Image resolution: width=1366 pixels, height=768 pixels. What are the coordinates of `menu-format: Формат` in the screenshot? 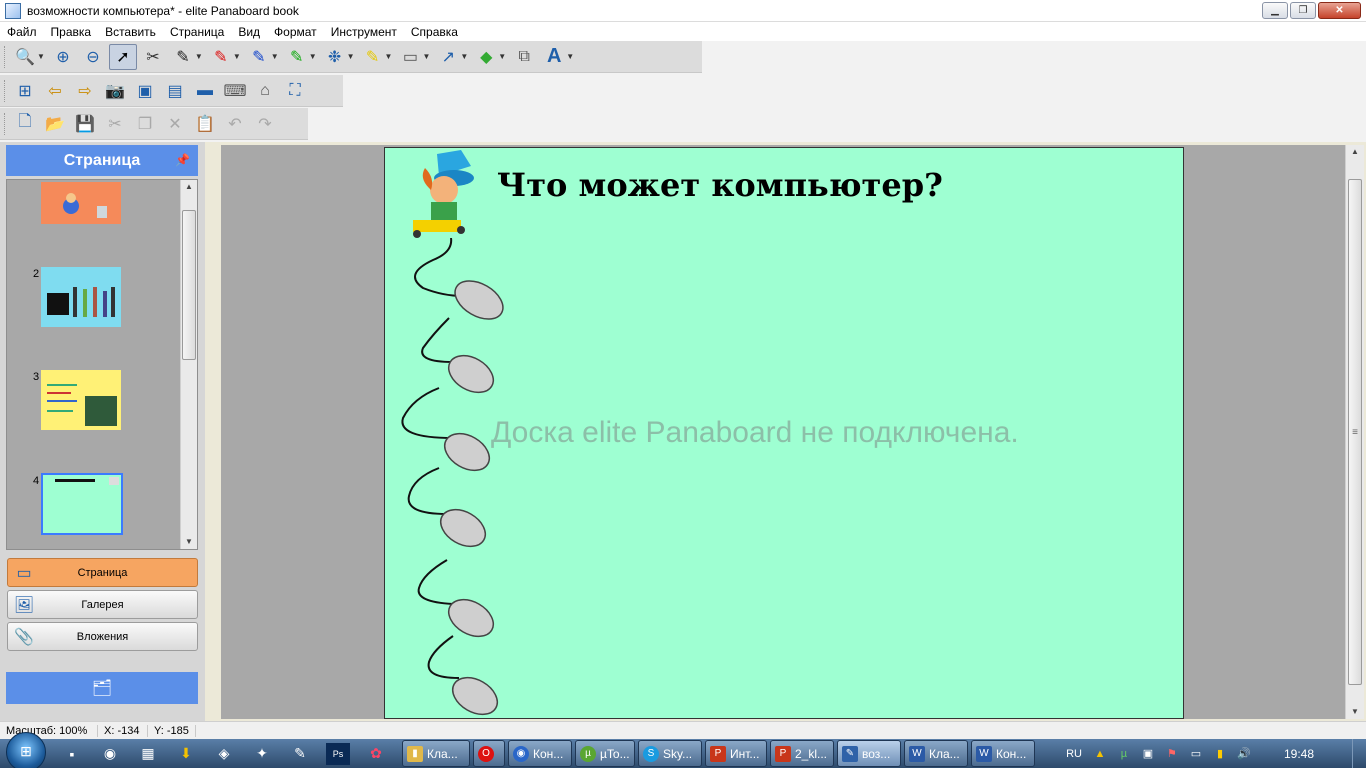 It's located at (295, 32).